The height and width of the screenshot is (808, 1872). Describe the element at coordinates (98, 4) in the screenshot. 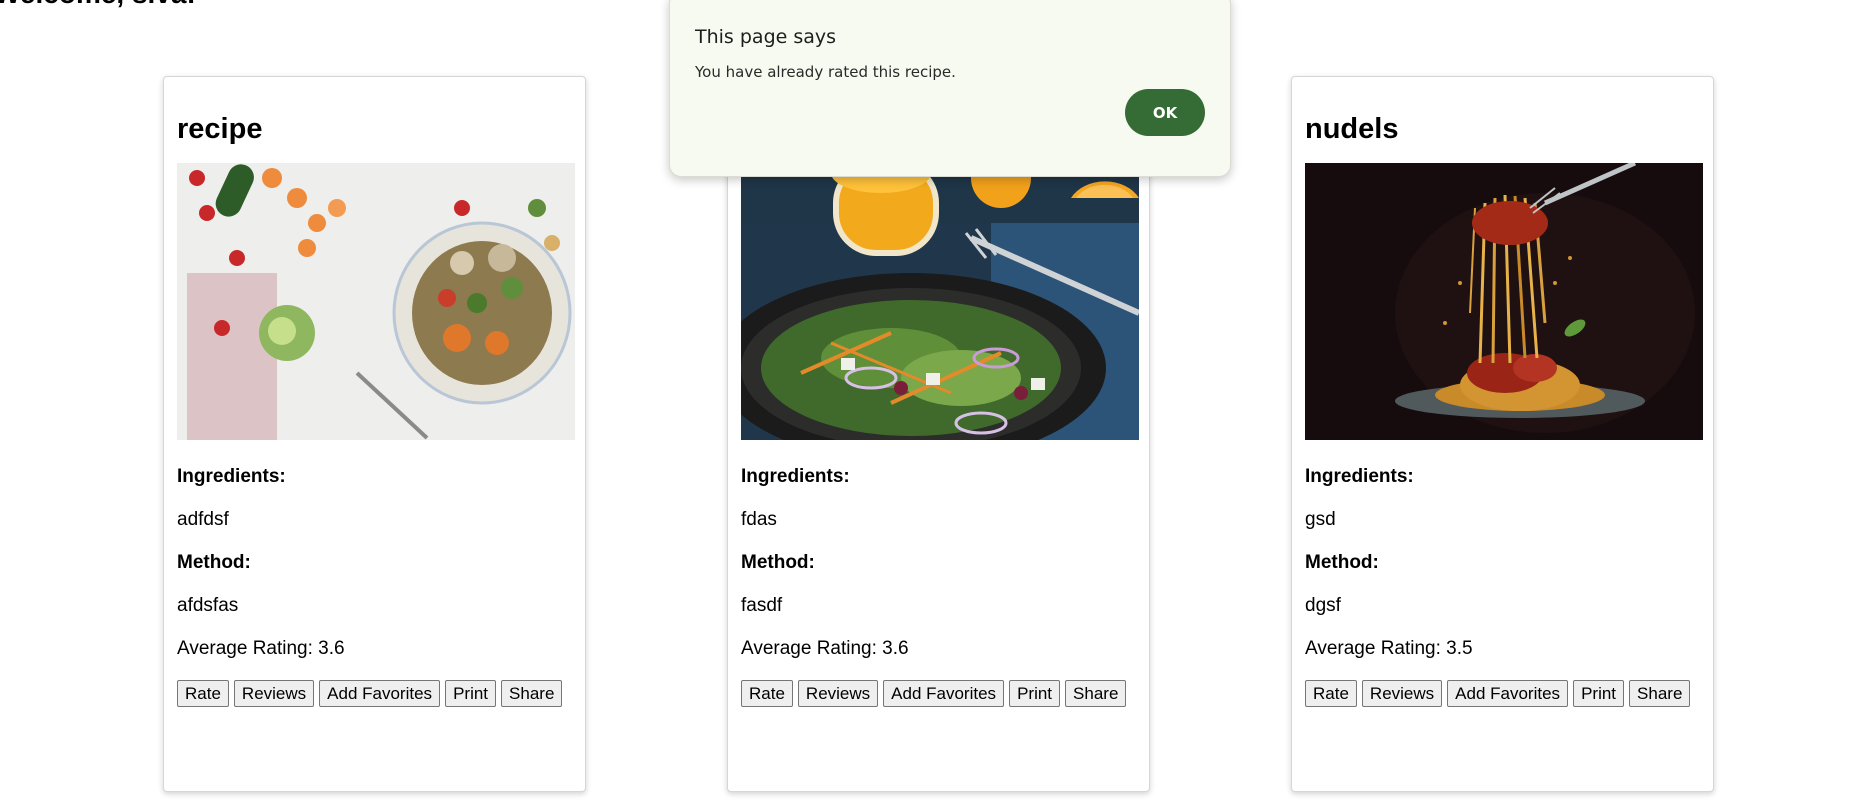

I see `welcome-heading: Welcome, siva!` at that location.